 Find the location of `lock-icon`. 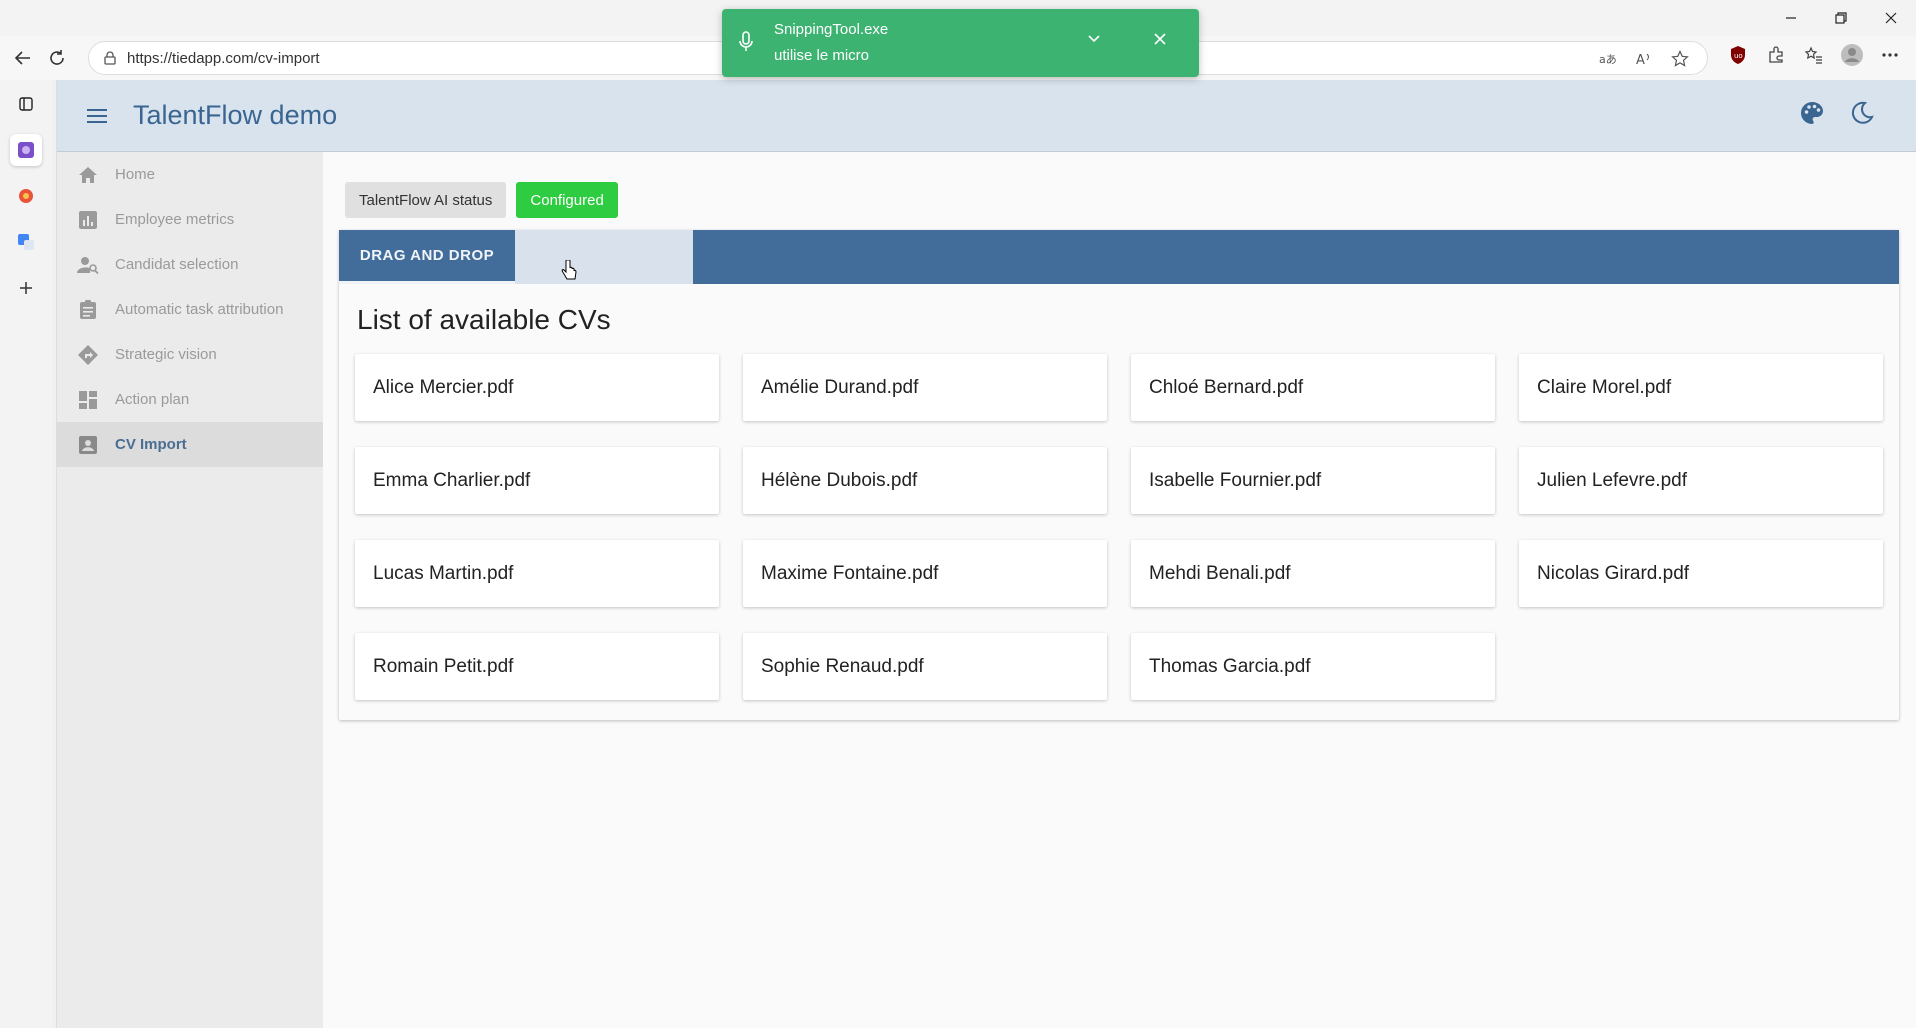

lock-icon is located at coordinates (110, 58).